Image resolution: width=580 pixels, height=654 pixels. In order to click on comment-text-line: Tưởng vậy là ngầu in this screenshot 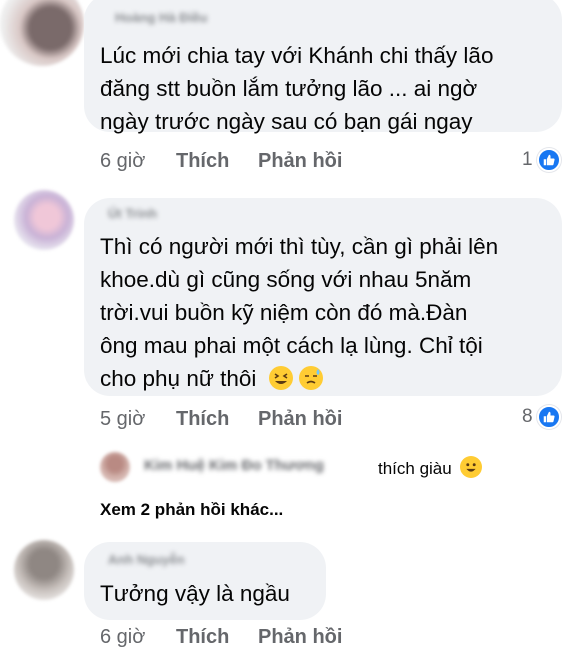, I will do `click(195, 593)`.